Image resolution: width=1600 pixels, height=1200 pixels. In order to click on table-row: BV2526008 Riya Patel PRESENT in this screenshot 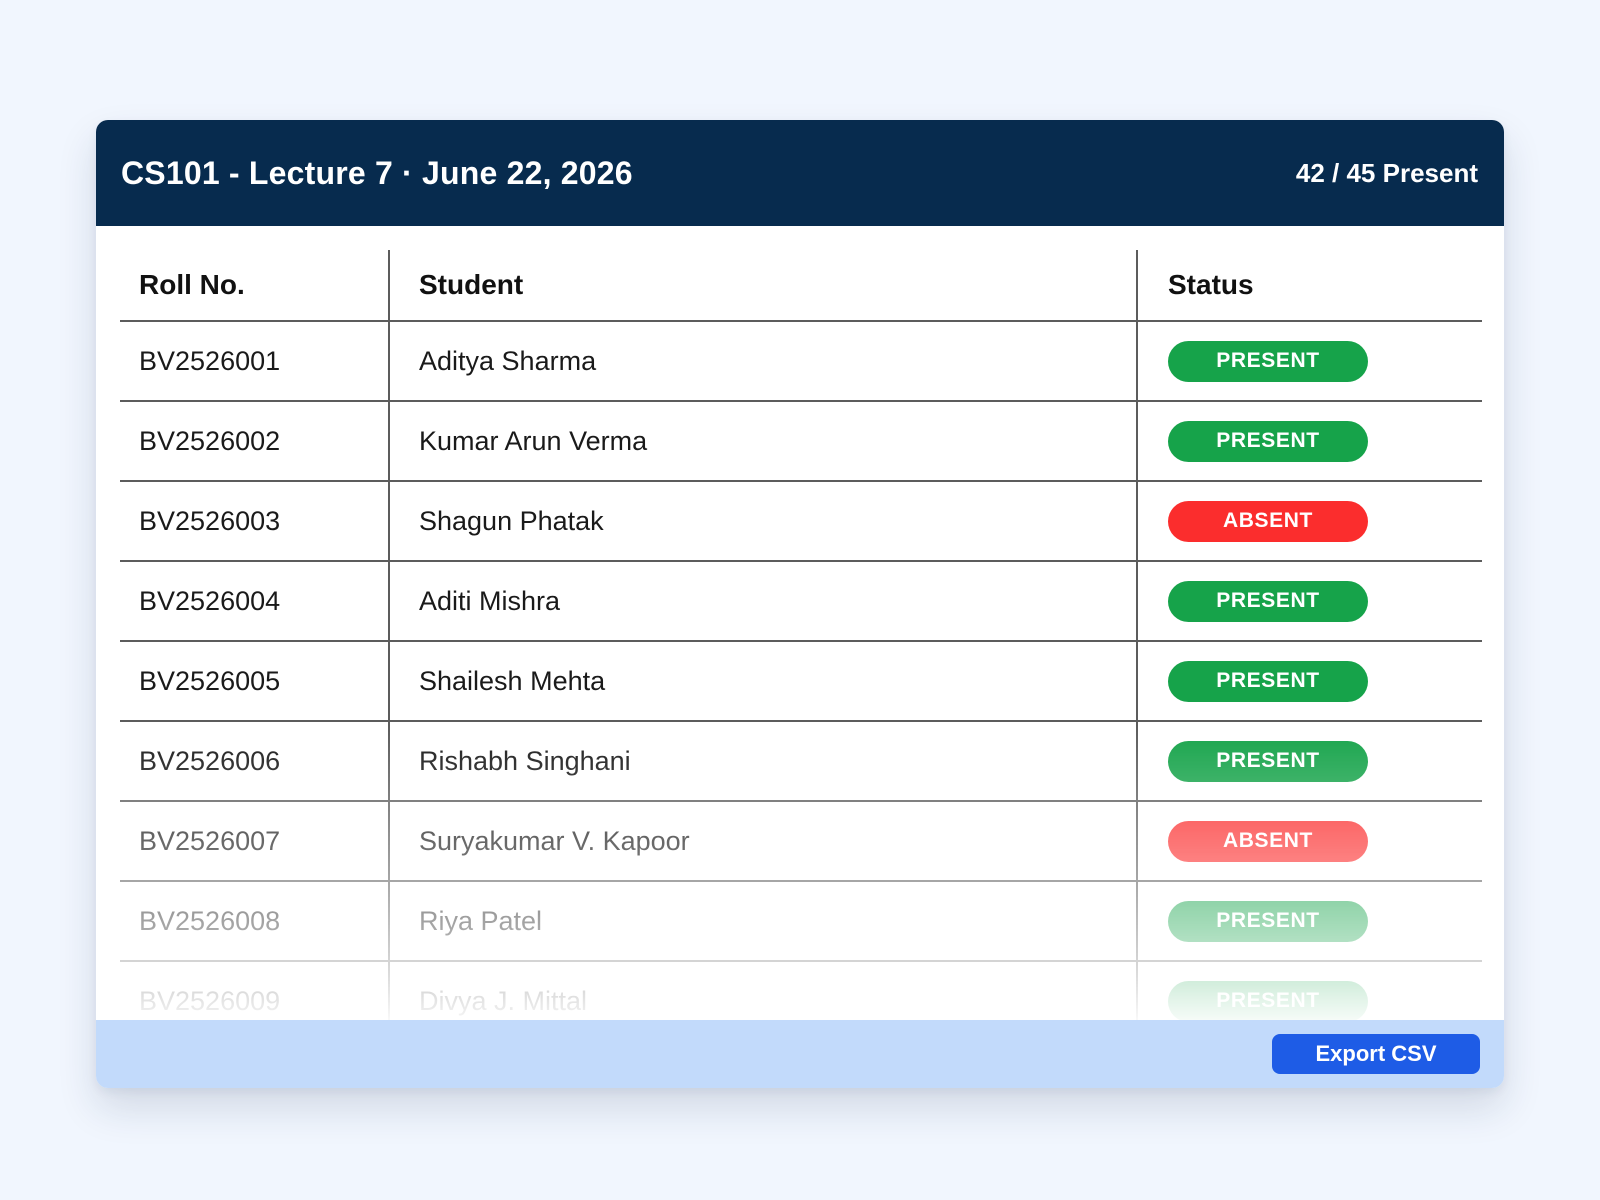, I will do `click(801, 922)`.